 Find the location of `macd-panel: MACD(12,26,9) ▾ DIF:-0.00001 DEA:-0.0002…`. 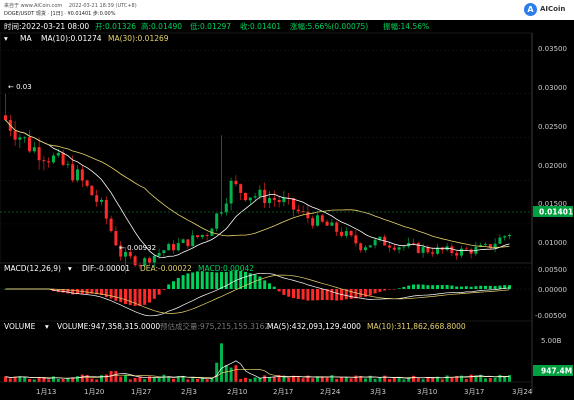

macd-panel: MACD(12,26,9) ▾ DIF:-0.00001 DEA:-0.0002… is located at coordinates (283, 291).